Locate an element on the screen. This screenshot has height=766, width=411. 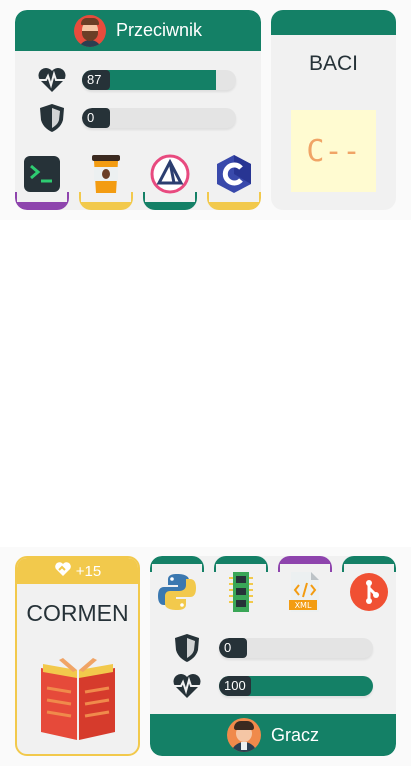
opponent-name: Przeciwnik is located at coordinates (159, 30).